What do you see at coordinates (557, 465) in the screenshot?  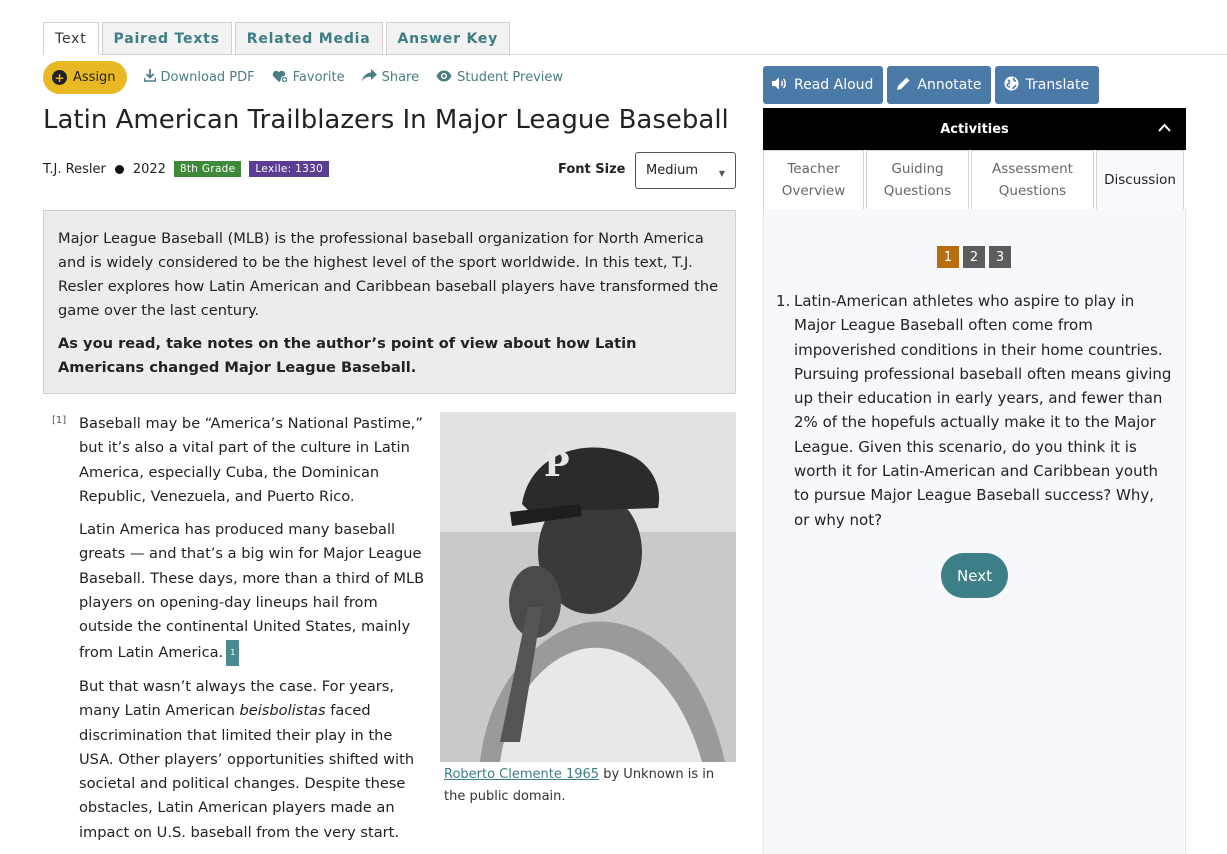 I see `svg-text: P` at bounding box center [557, 465].